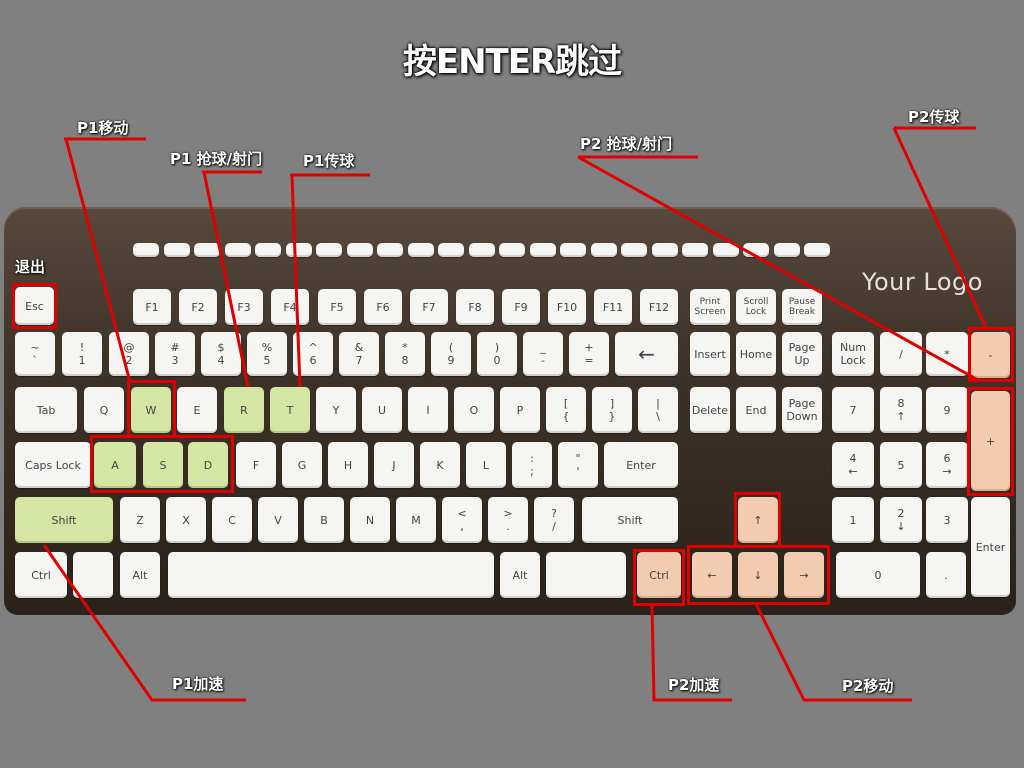  Describe the element at coordinates (383, 307) in the screenshot. I see `key-f6: F6` at that location.